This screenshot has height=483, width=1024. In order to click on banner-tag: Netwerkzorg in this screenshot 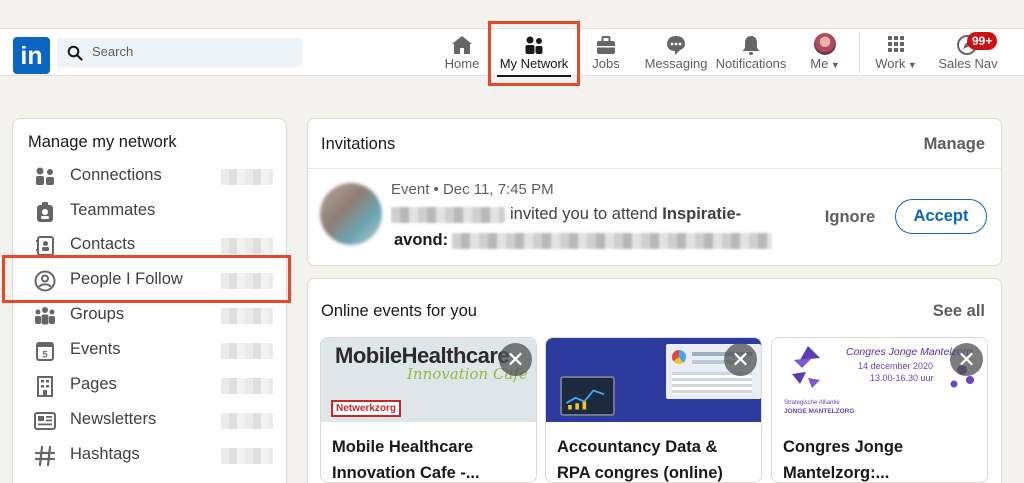, I will do `click(366, 408)`.